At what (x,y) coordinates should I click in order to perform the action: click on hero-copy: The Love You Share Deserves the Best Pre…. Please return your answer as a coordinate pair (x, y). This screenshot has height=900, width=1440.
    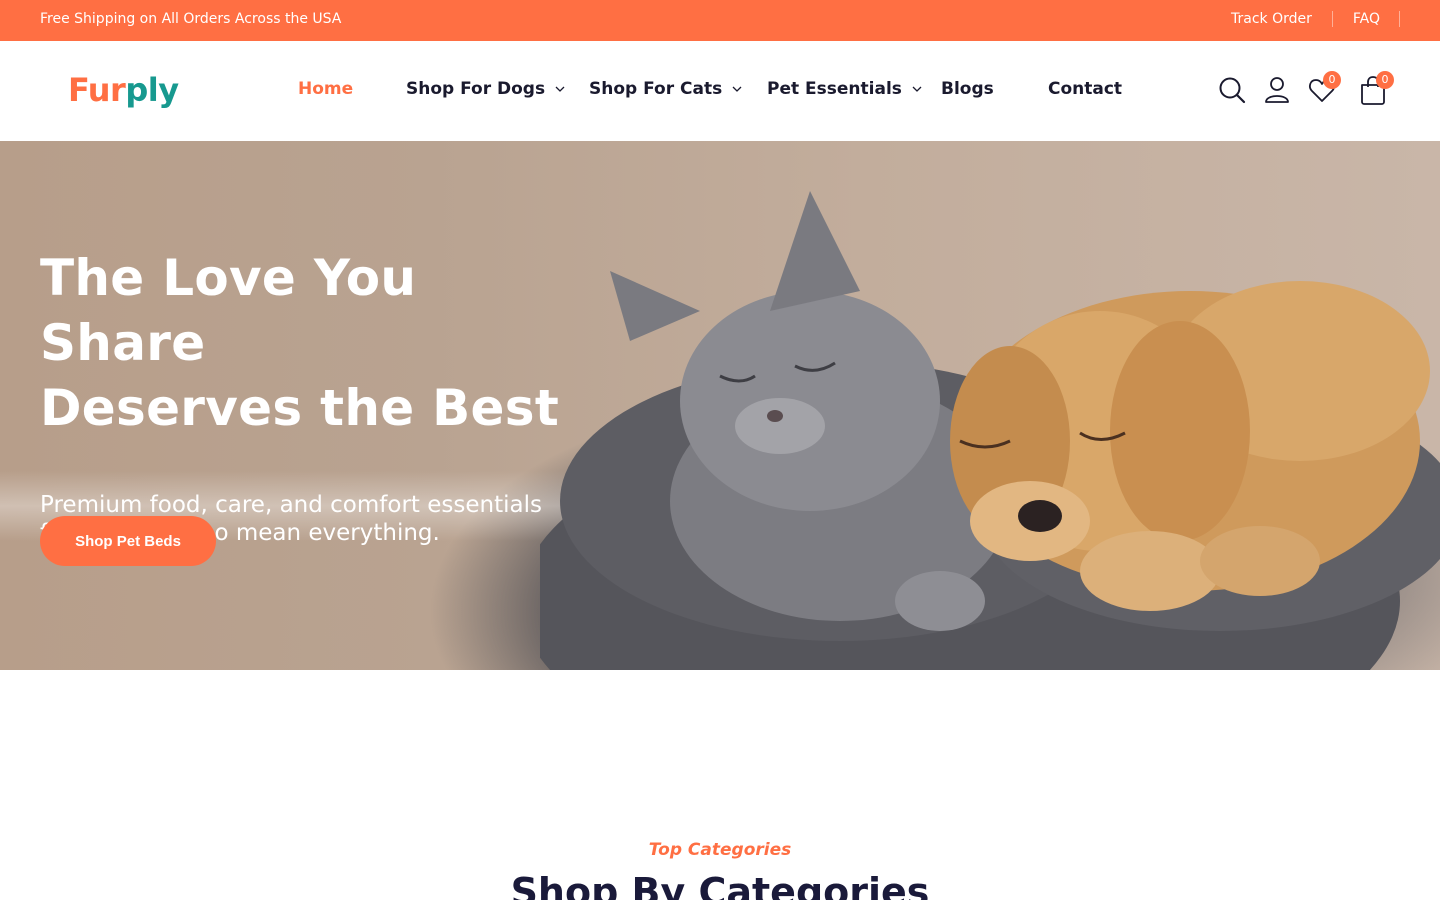
    Looking at the image, I should click on (300, 396).